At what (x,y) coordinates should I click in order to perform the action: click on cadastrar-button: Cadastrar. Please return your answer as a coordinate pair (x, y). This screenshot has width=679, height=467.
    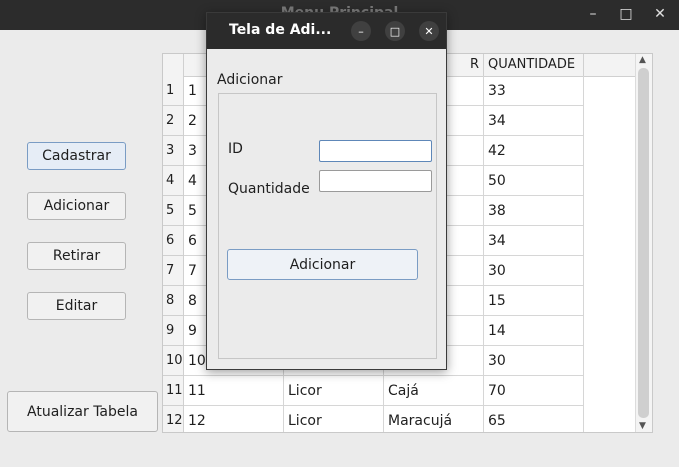
    Looking at the image, I should click on (76, 156).